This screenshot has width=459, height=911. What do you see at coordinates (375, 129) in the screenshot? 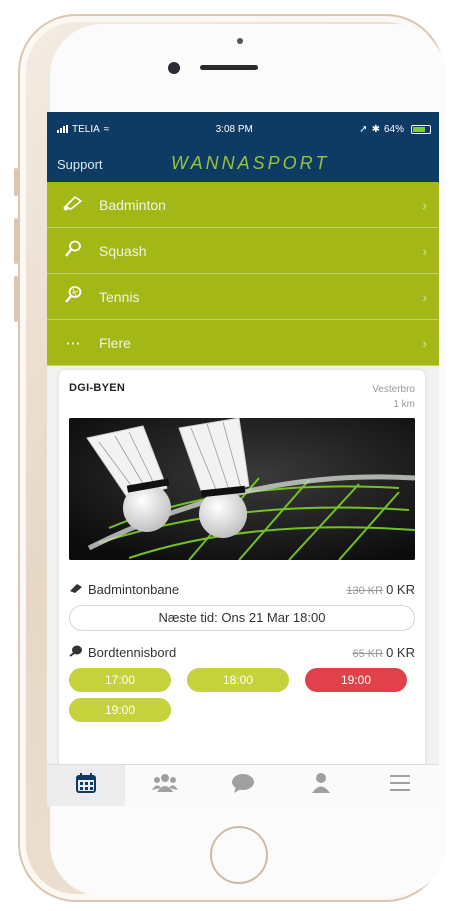
I see `bluetooth-icon: ✱` at bounding box center [375, 129].